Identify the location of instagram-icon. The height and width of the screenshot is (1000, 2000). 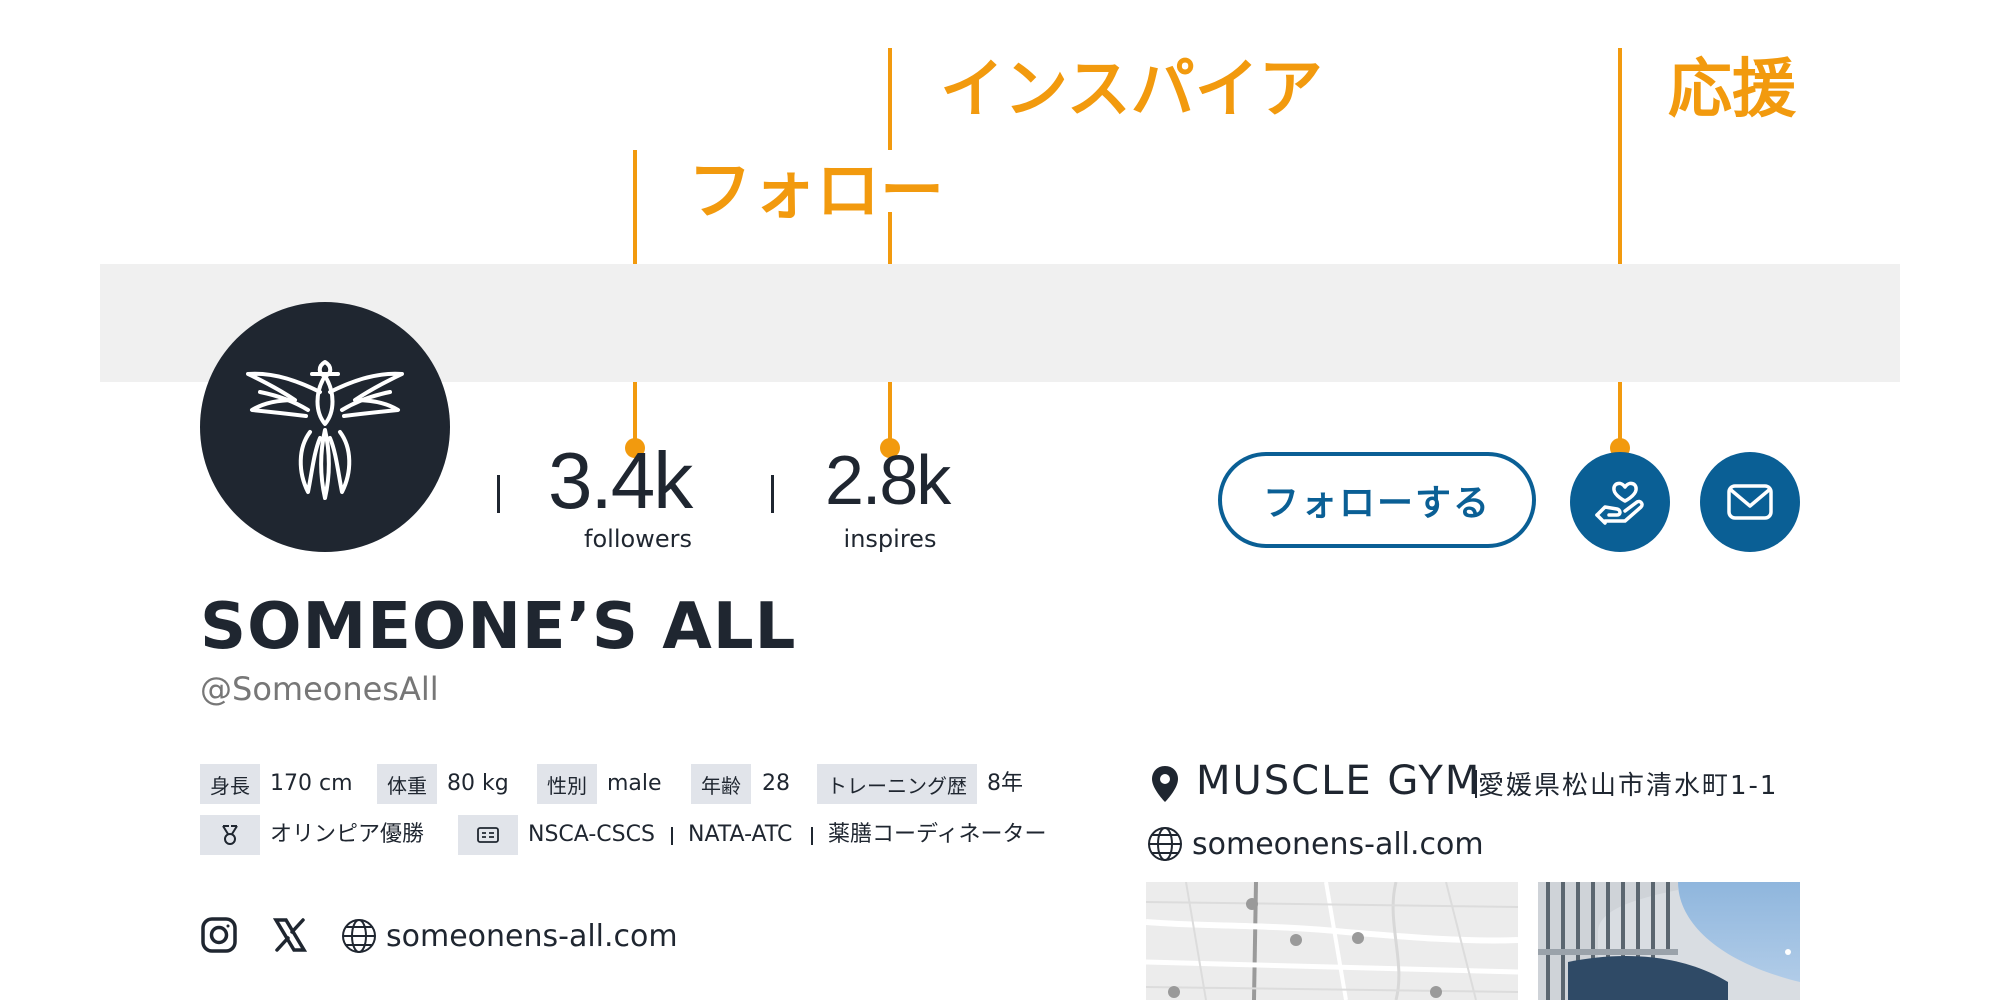
(219, 935).